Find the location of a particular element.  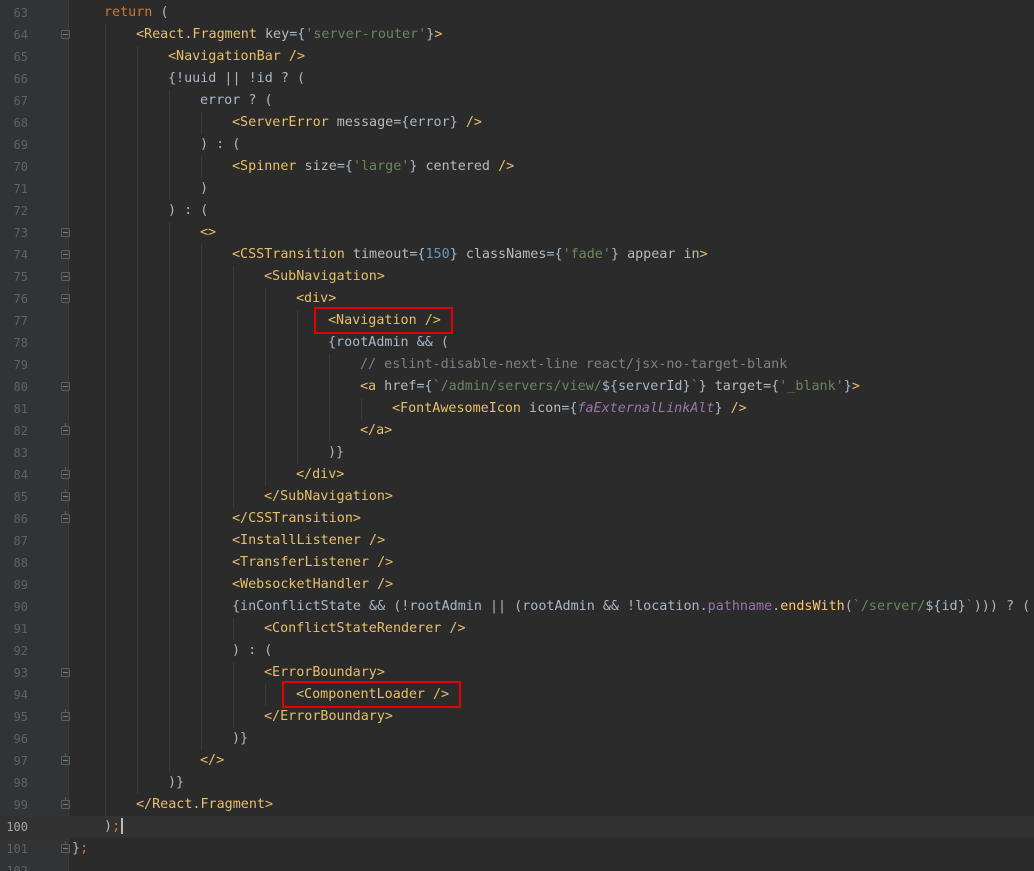

code-text: <TransferListener /> is located at coordinates (312, 563).